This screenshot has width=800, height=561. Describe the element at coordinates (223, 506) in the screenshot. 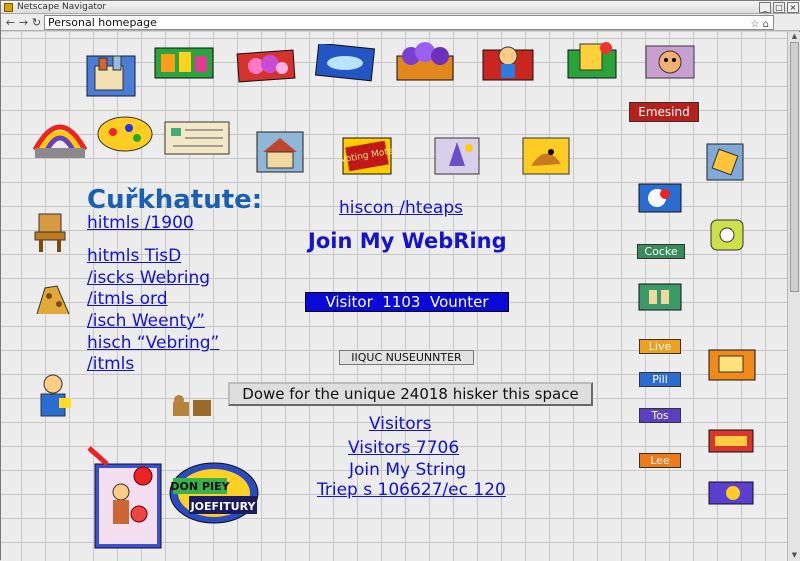

I see `badge-text-2: JOEFITURY` at that location.